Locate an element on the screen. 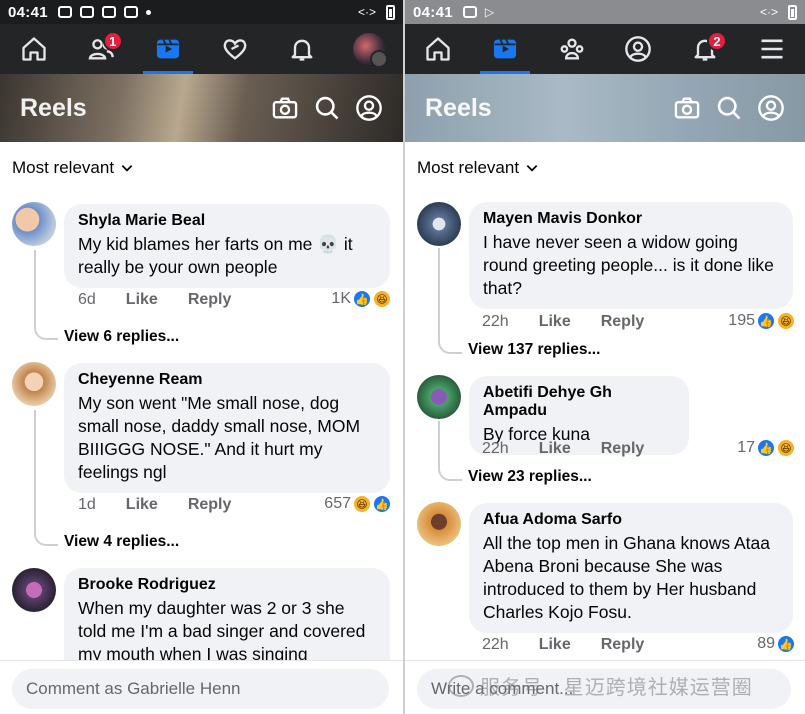 This screenshot has width=805, height=714. reaction-count: 89 is located at coordinates (766, 643).